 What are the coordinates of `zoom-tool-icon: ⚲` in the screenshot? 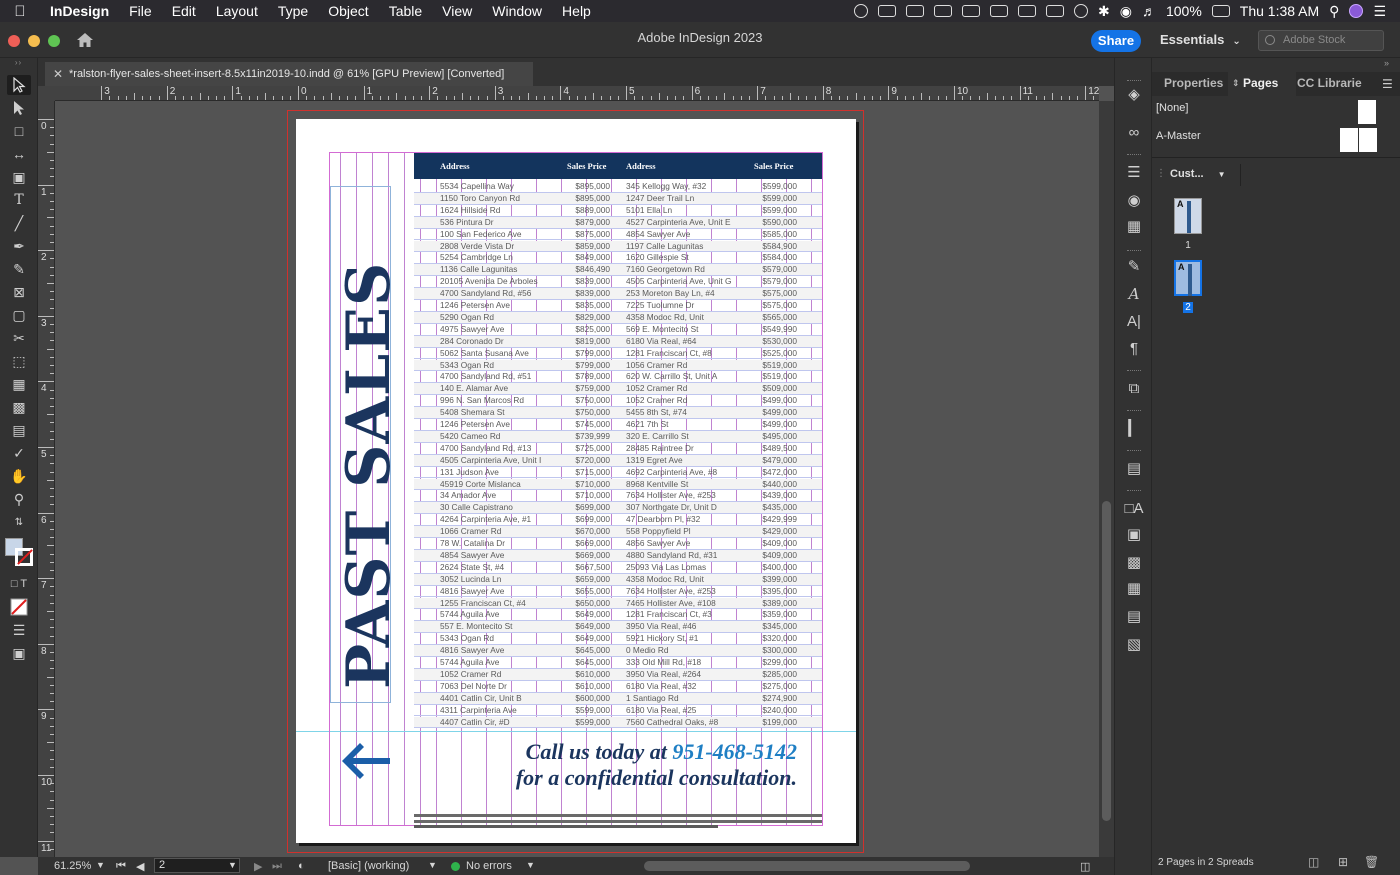 It's located at (19, 499).